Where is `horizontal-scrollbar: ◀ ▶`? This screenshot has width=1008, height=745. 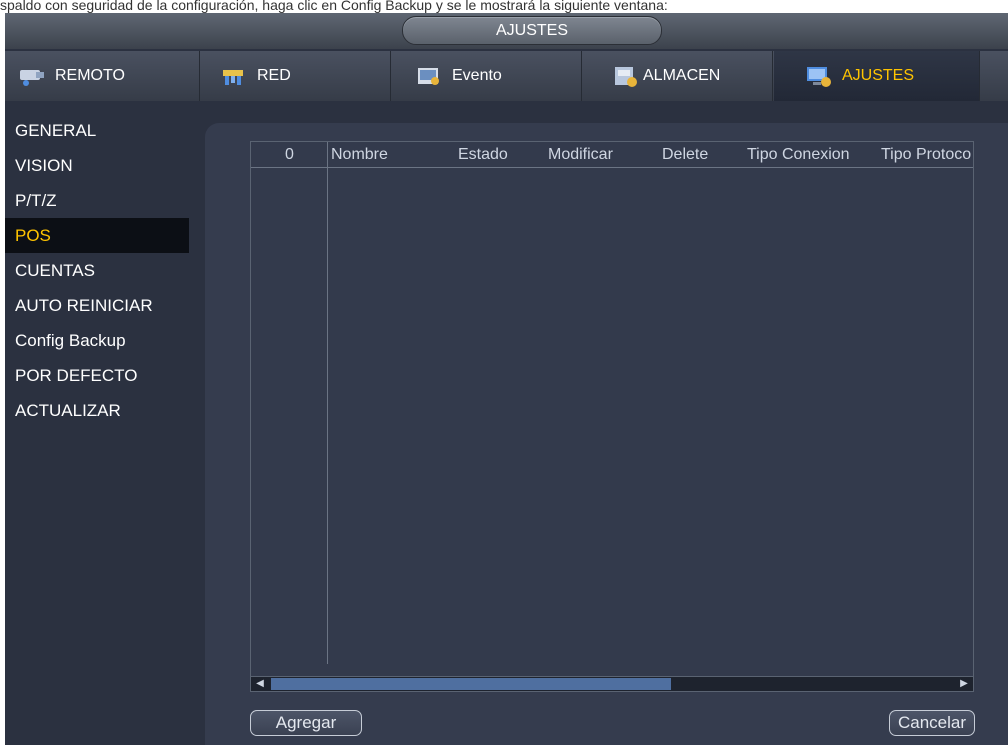 horizontal-scrollbar: ◀ ▶ is located at coordinates (612, 684).